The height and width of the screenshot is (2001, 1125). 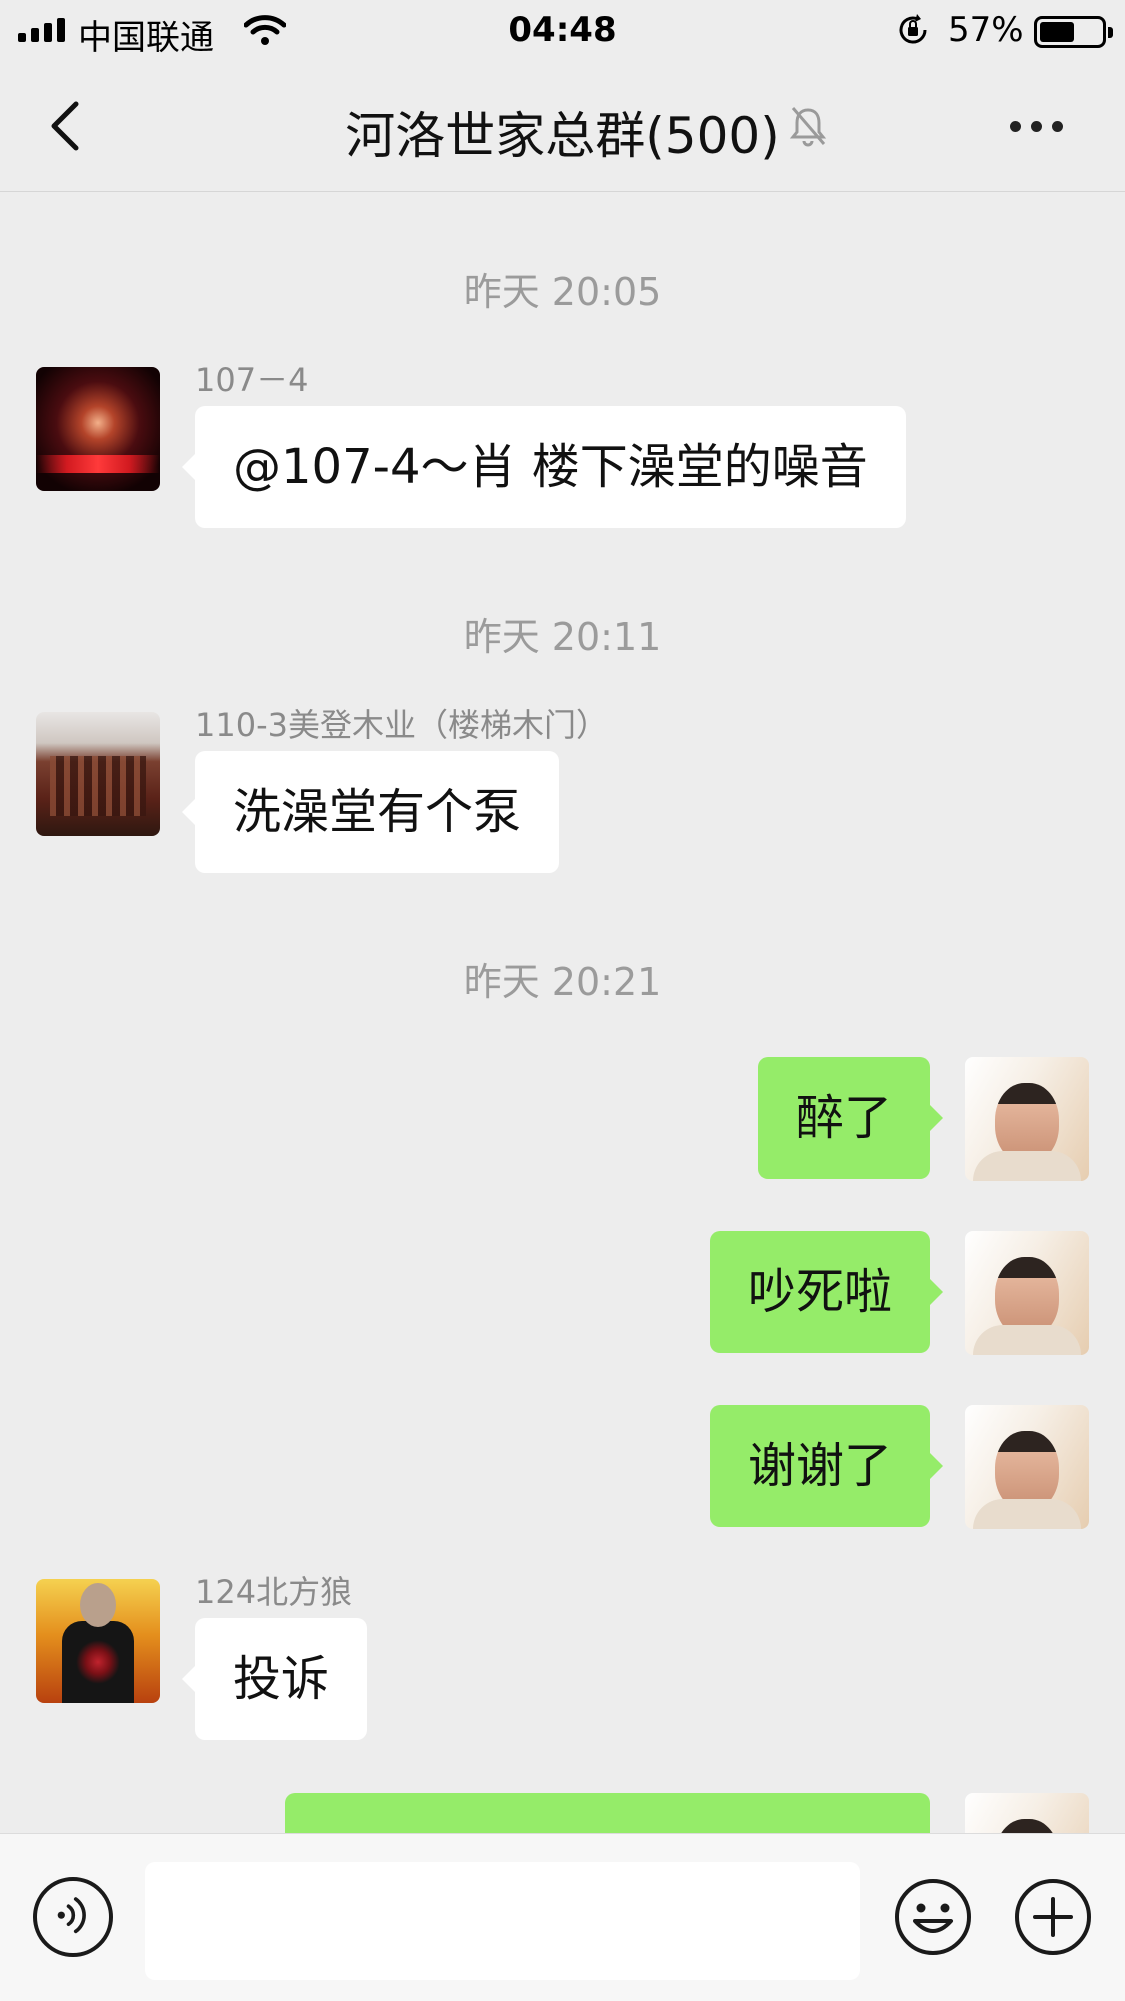 What do you see at coordinates (808, 127) in the screenshot?
I see `mute-bell-icon` at bounding box center [808, 127].